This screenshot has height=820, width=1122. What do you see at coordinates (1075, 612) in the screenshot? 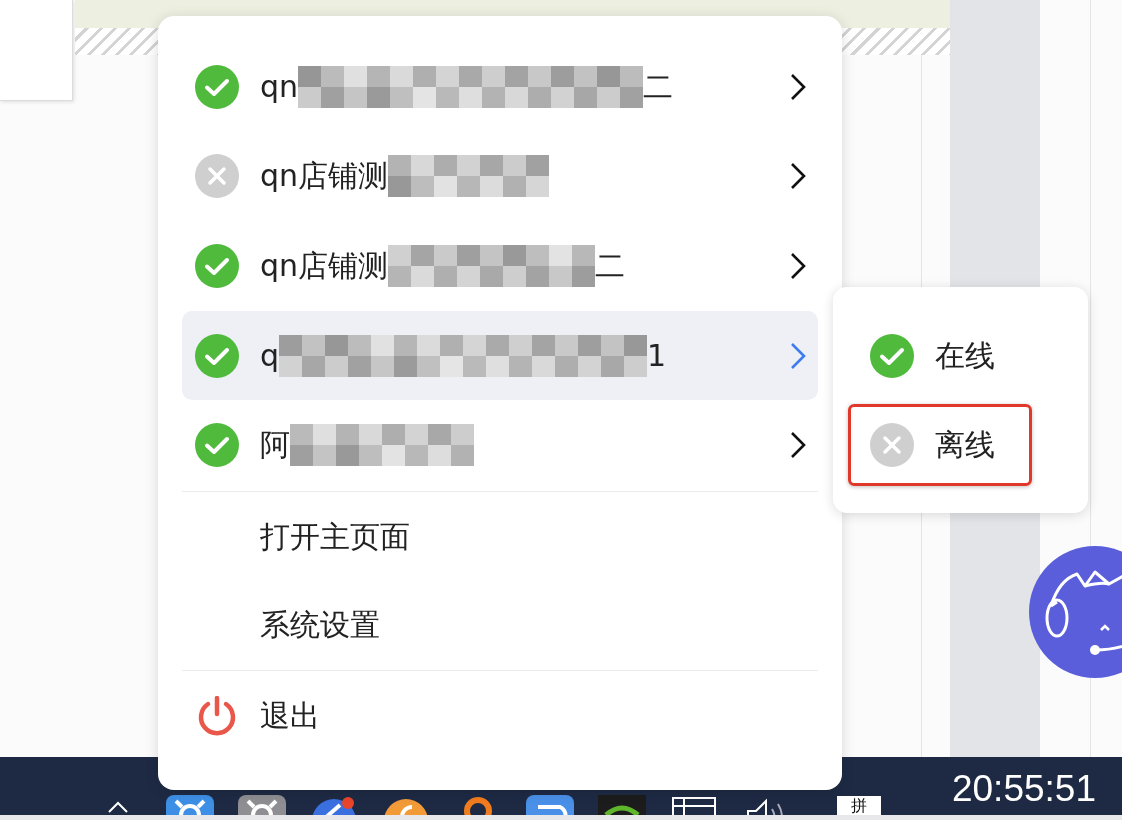
I see `headset-icon` at bounding box center [1075, 612].